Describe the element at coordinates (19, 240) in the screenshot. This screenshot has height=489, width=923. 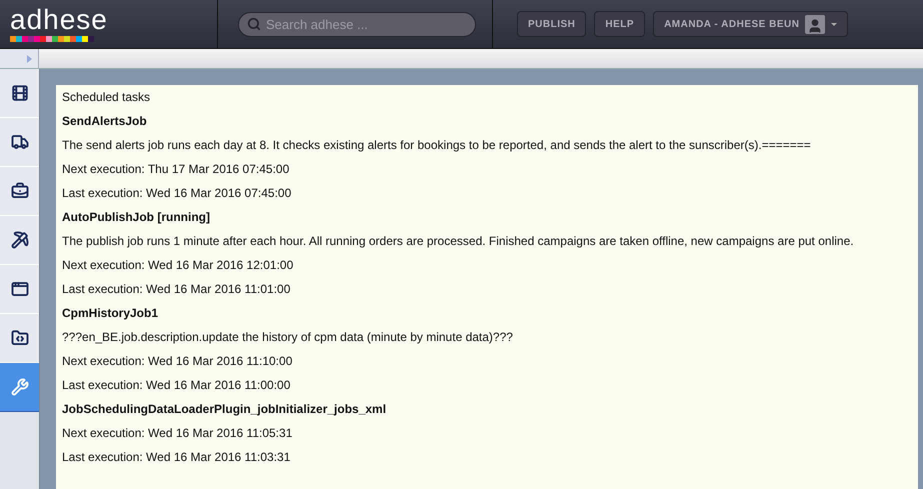
I see `pickaxe-icon` at that location.